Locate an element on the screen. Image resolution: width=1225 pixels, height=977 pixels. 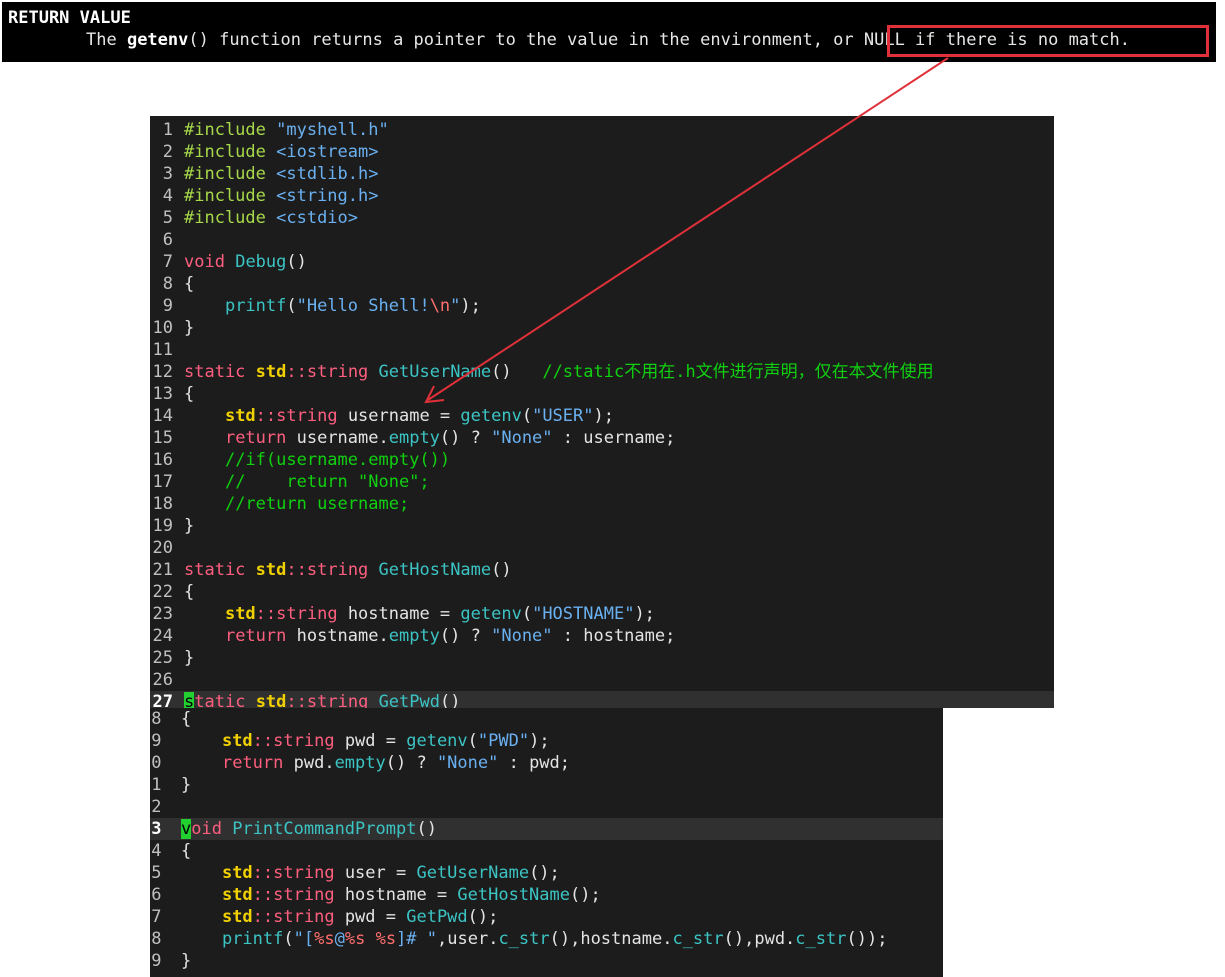
code-line: 28 { is located at coordinates (546, 719).